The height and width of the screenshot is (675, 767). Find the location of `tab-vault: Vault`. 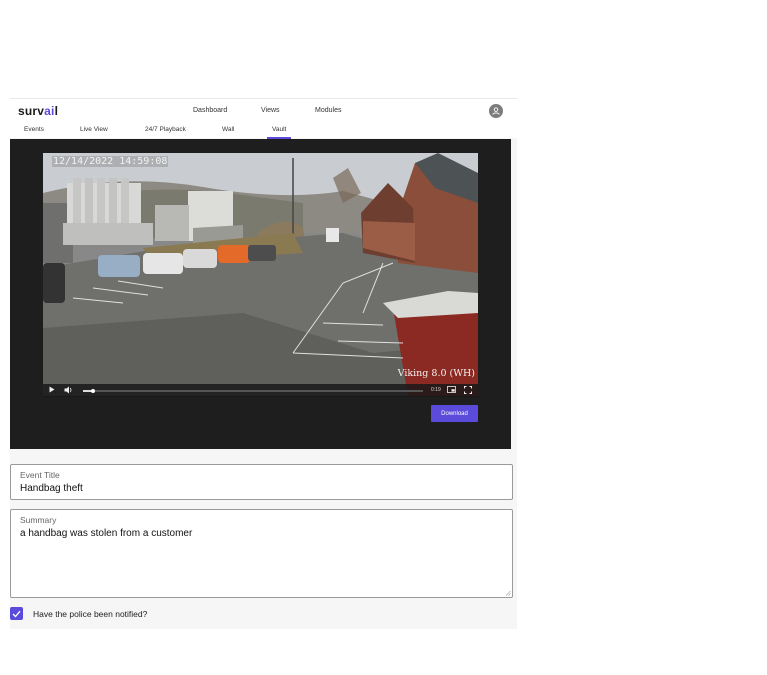

tab-vault: Vault is located at coordinates (279, 132).